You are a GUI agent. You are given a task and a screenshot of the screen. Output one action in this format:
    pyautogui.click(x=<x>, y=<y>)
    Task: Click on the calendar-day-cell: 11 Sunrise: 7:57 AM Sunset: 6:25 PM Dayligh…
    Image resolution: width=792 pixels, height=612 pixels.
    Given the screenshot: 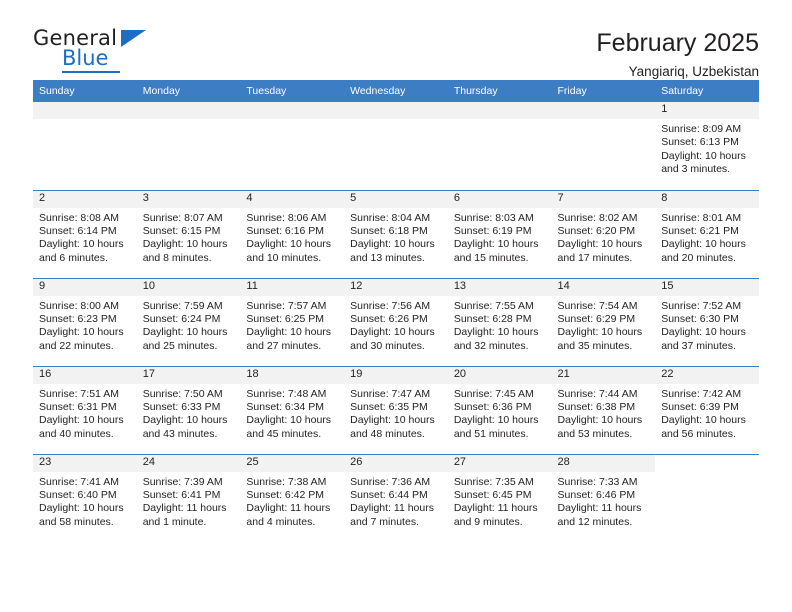 What is the action you would take?
    pyautogui.click(x=292, y=321)
    